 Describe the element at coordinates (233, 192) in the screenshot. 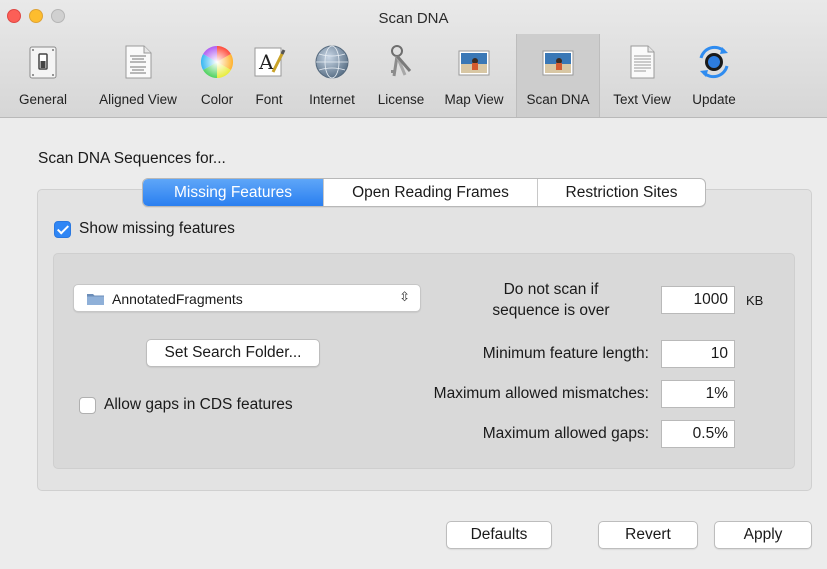

I see `tab-missing-features: Missing Features` at that location.